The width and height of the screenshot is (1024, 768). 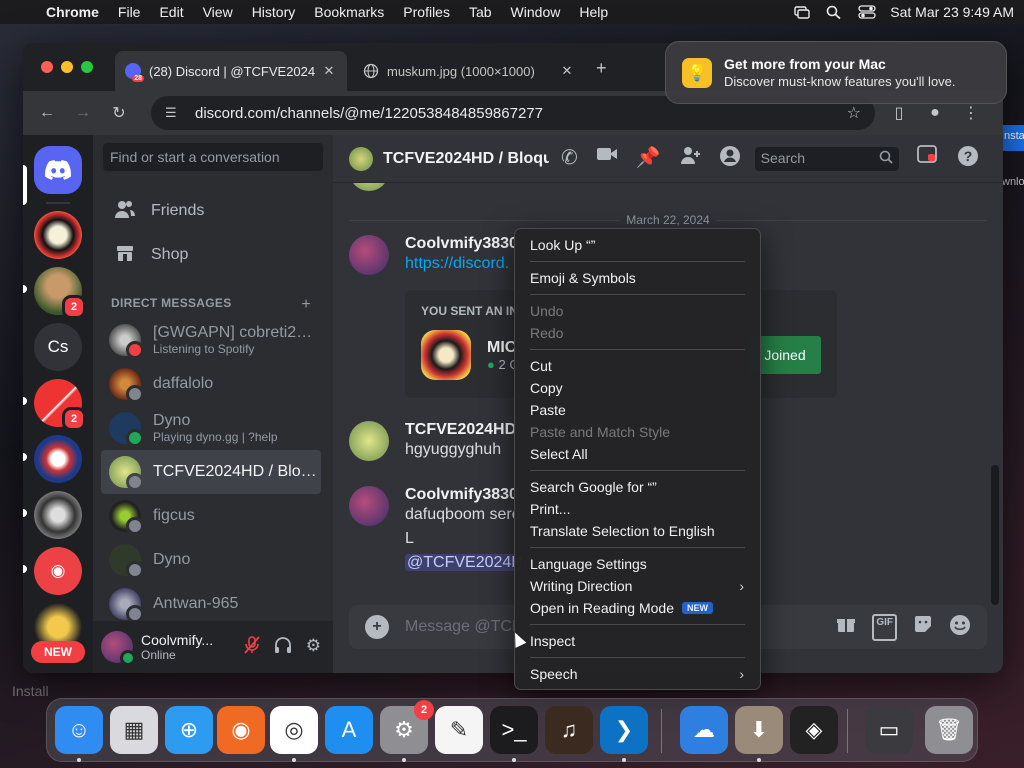 I want to click on add-friends-to-dm-icon, so click(x=690, y=159).